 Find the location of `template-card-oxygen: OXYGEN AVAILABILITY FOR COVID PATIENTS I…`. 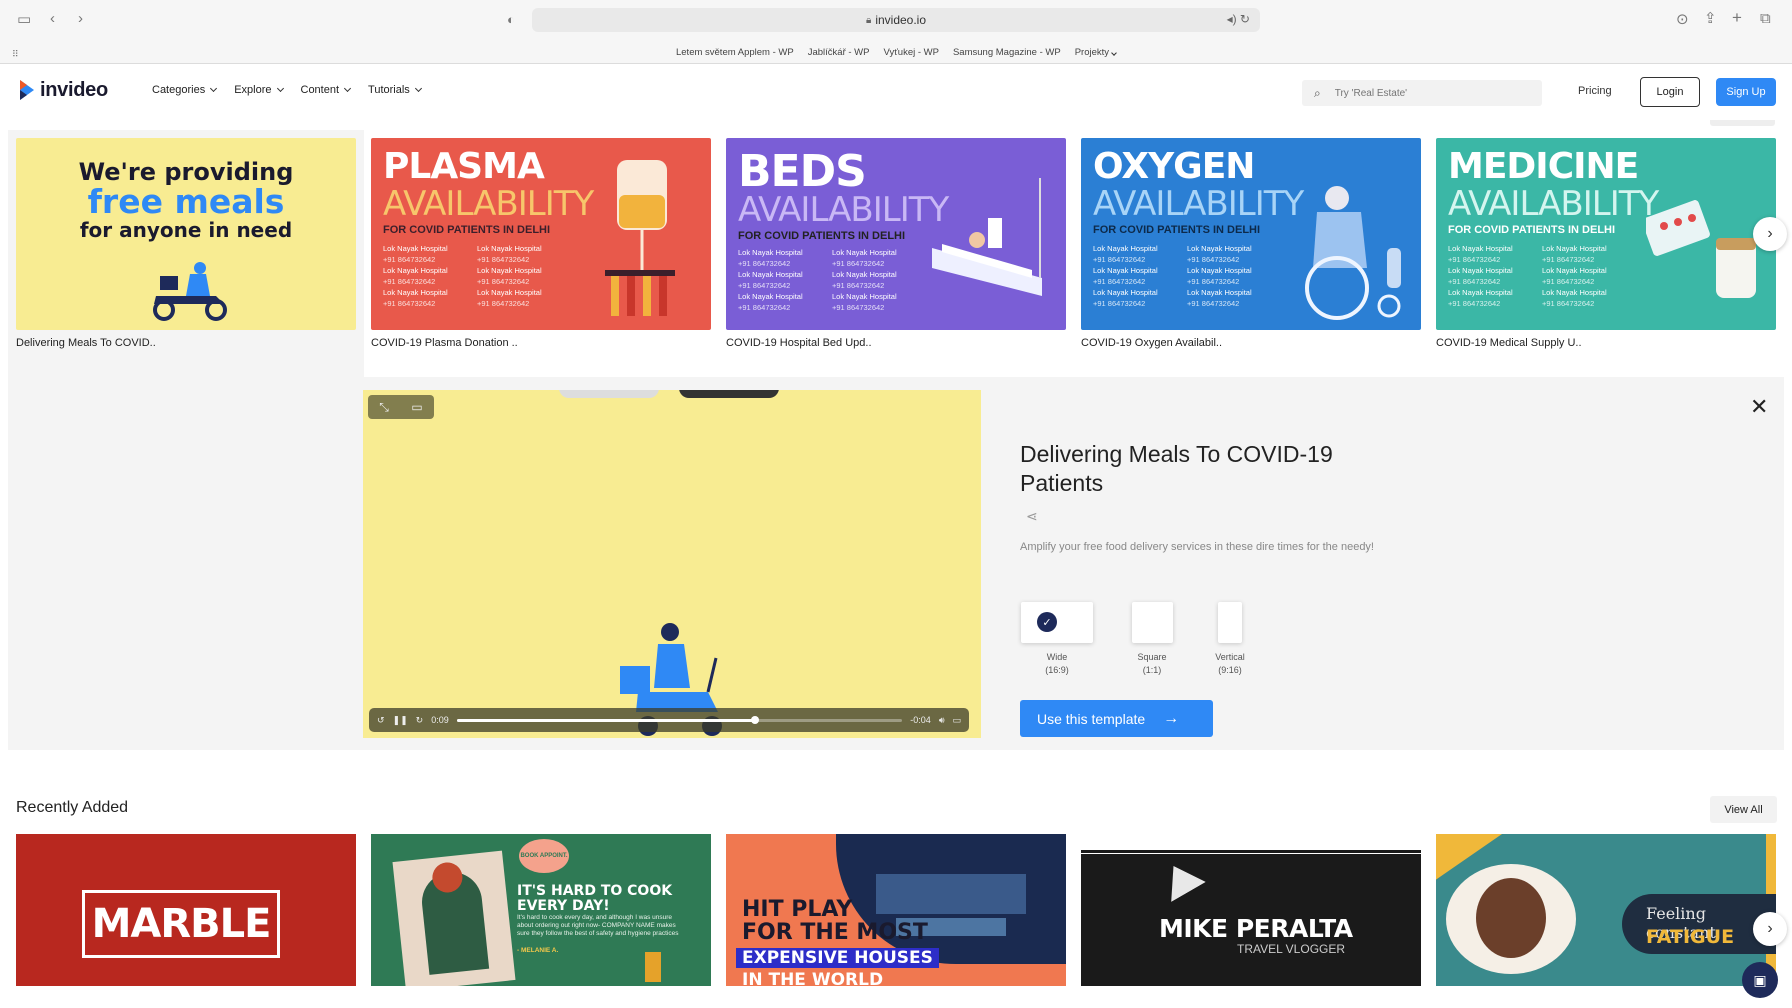

template-card-oxygen: OXYGEN AVAILABILITY FOR COVID PATIENTS I… is located at coordinates (1251, 234).